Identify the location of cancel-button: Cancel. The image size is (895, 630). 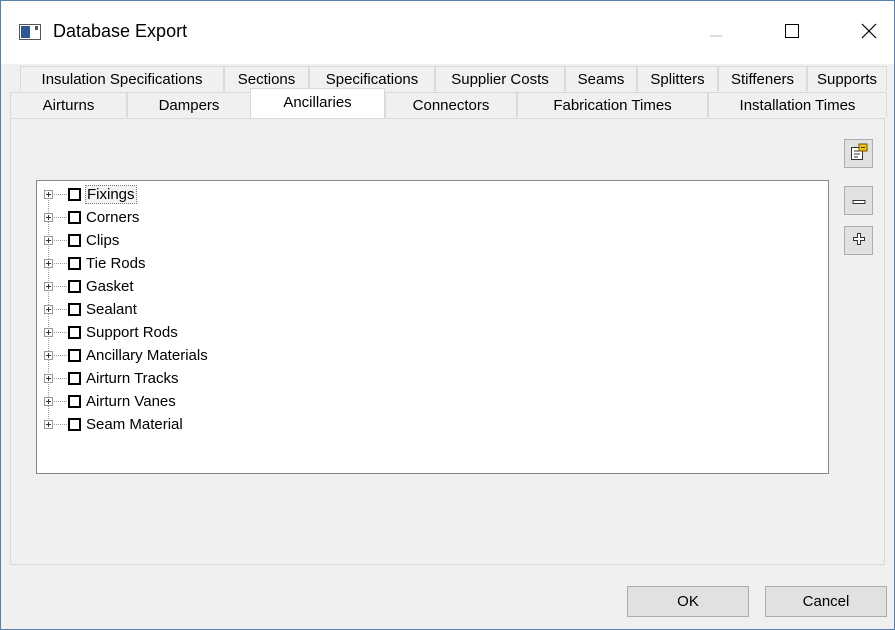
(826, 601).